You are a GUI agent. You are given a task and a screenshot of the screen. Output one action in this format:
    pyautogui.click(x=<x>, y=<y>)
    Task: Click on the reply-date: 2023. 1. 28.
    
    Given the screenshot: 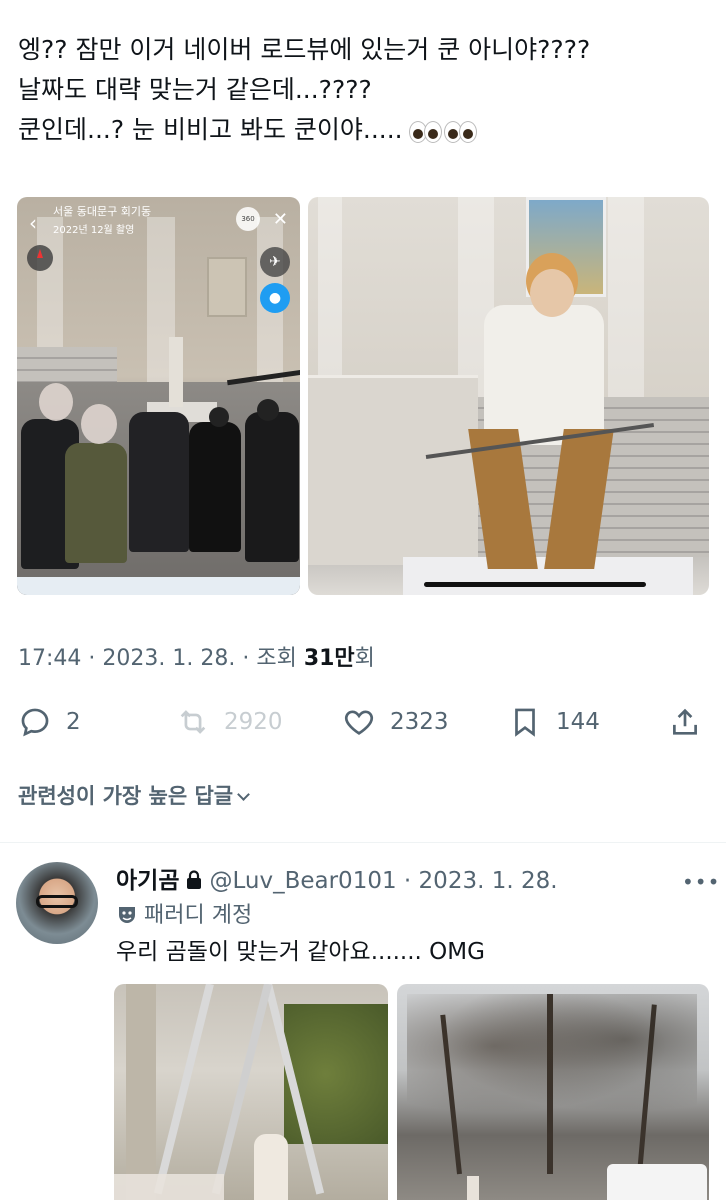 What is the action you would take?
    pyautogui.click(x=488, y=881)
    